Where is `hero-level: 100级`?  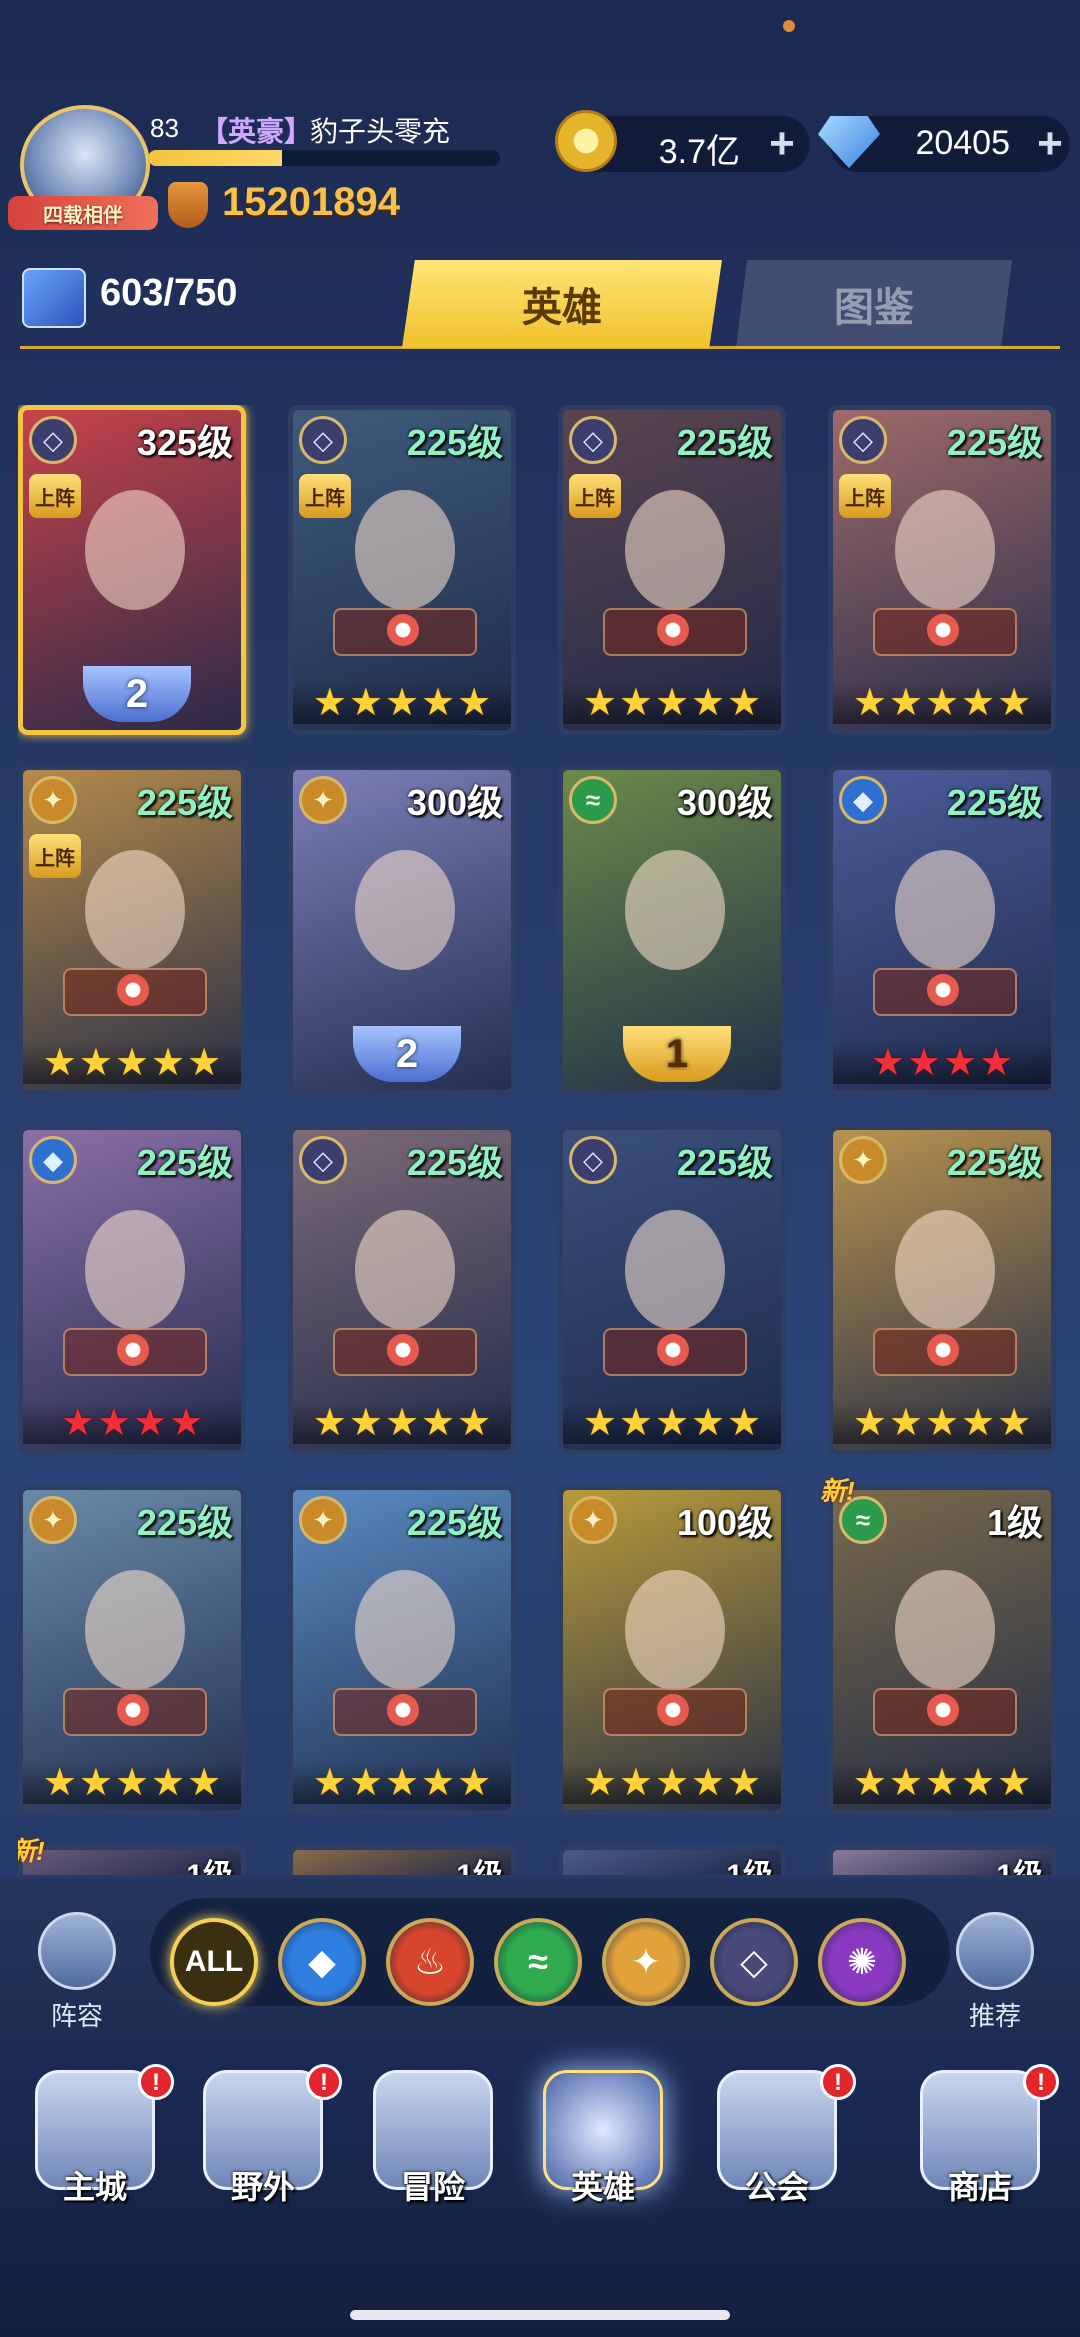 hero-level: 100级 is located at coordinates (724, 1522).